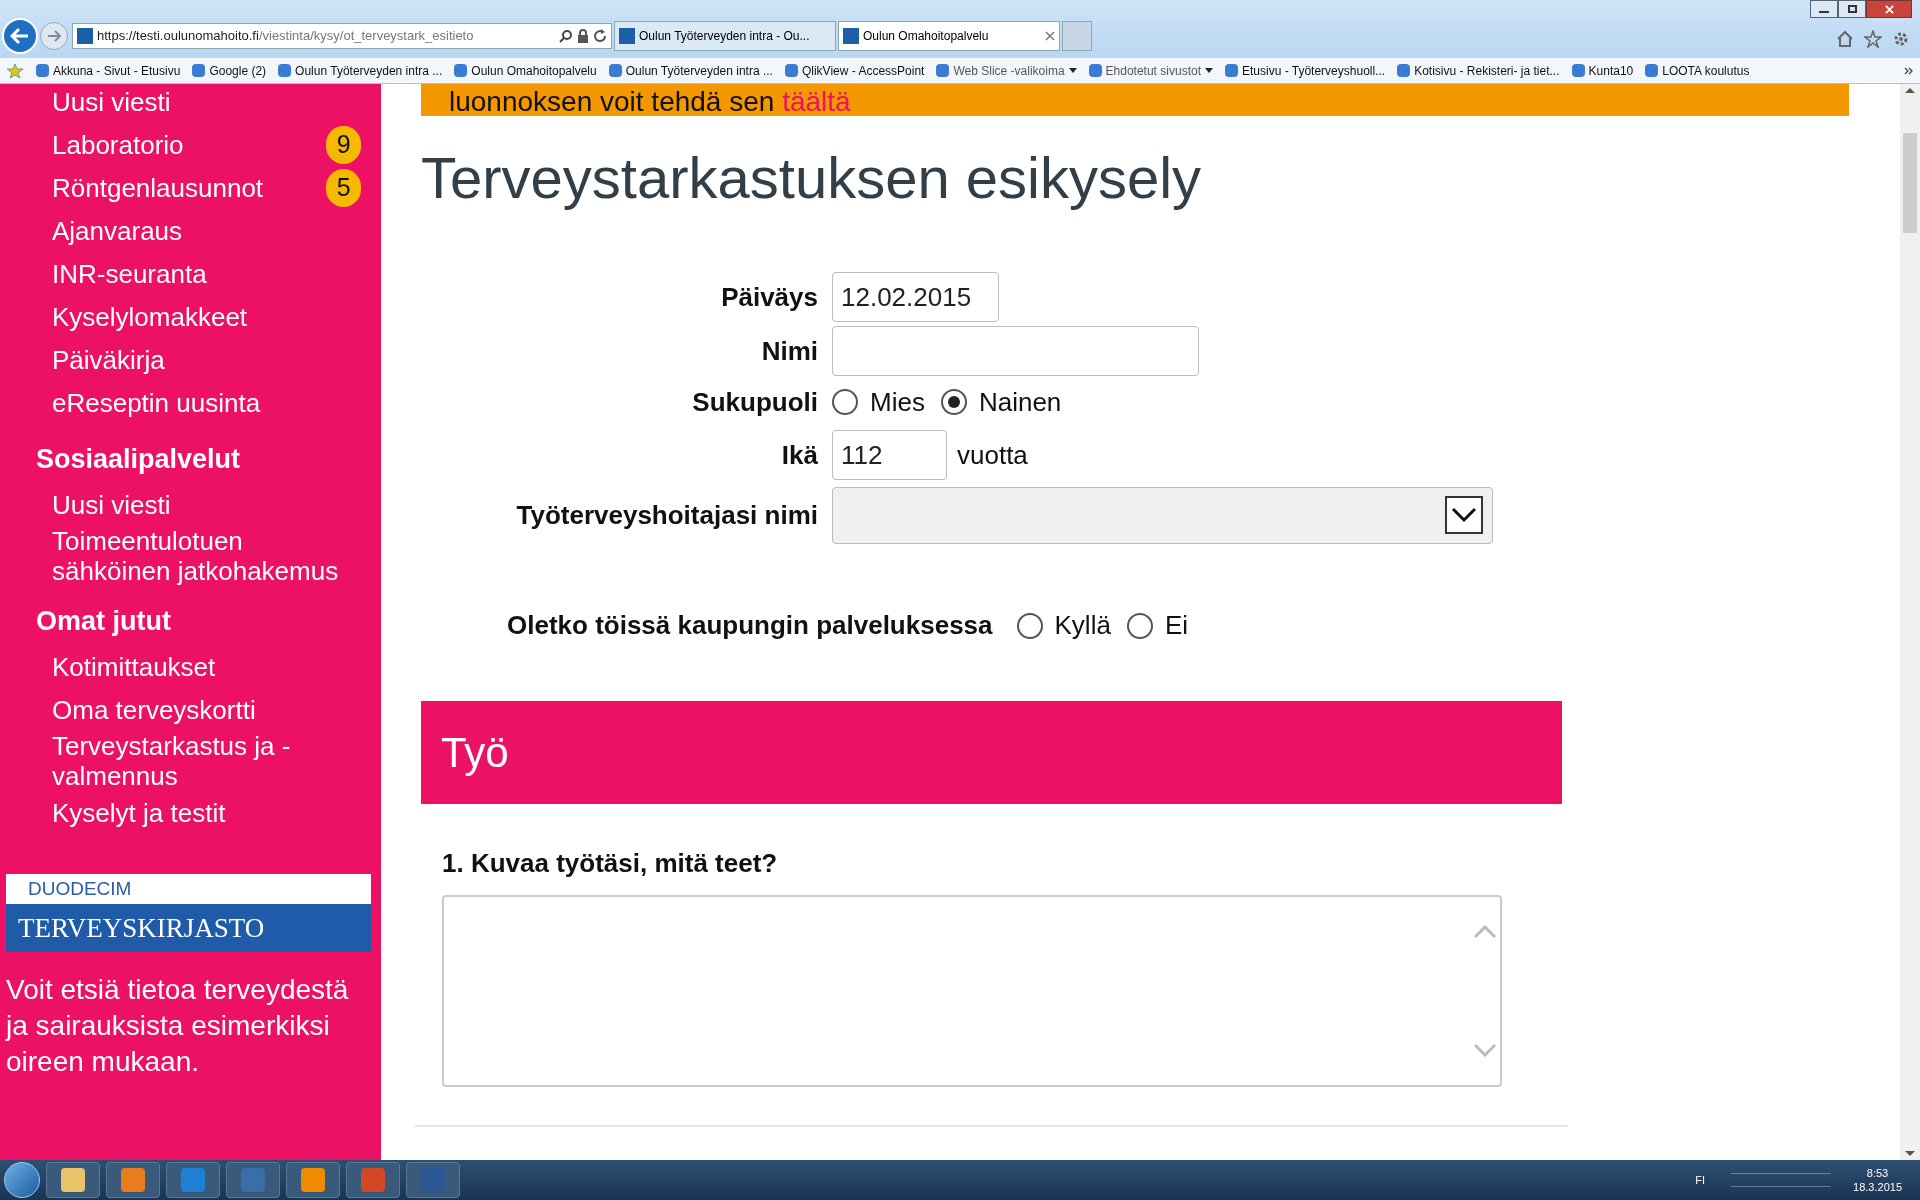 This screenshot has height=1200, width=1920. I want to click on radio-label: Mies, so click(897, 402).